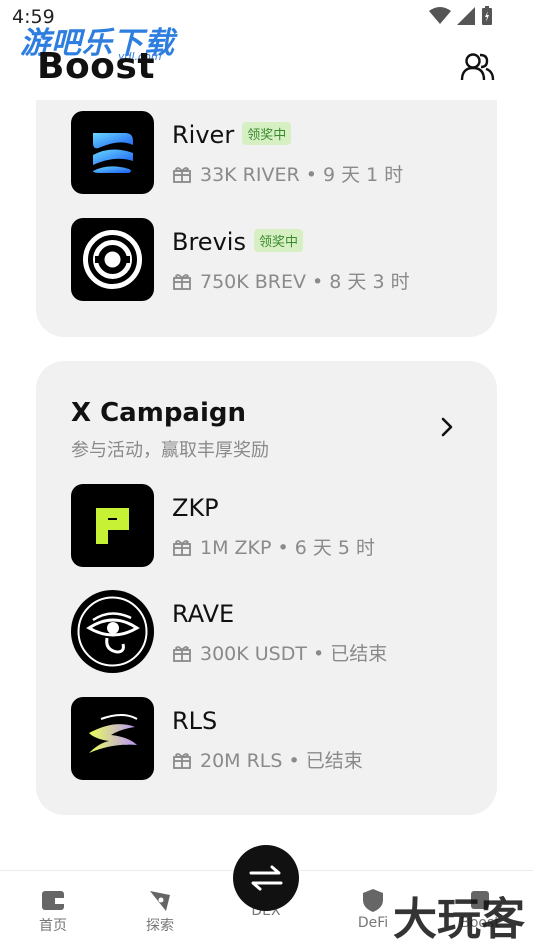 The image size is (533, 949). I want to click on list-item-rls: RLS 20M RLS • 已结束, so click(281, 739).